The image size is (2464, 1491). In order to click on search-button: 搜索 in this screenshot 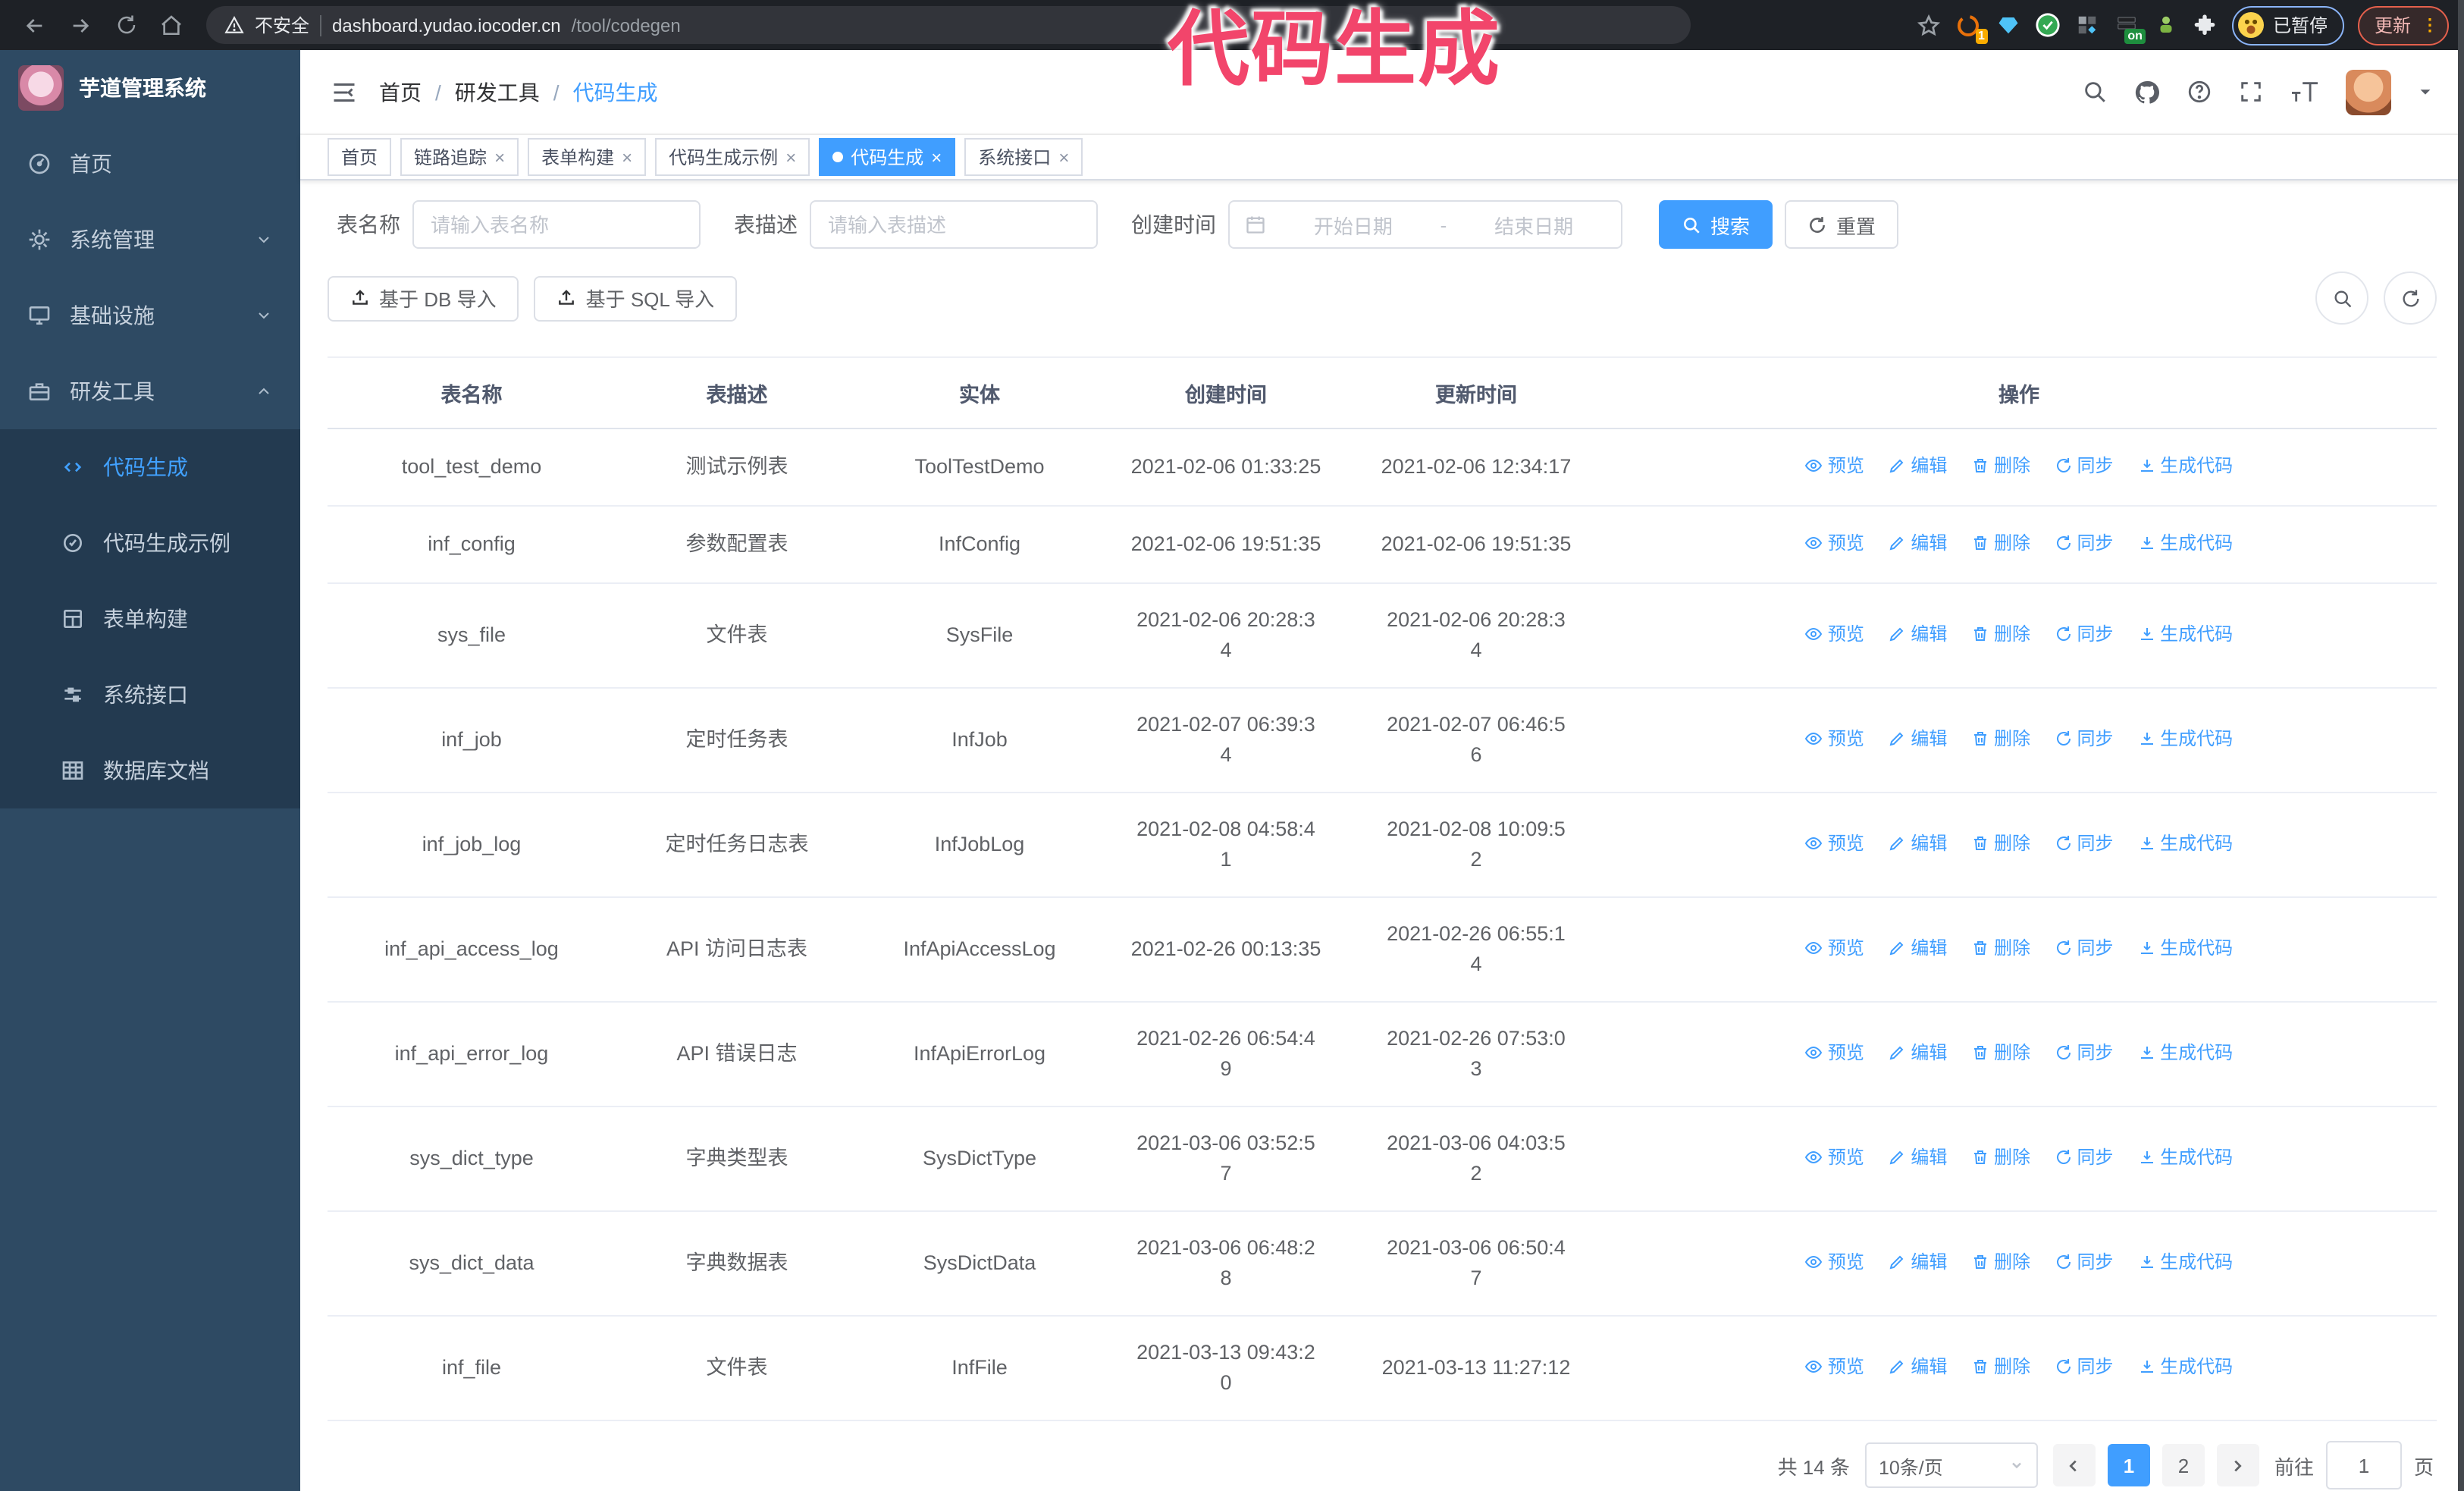, I will do `click(1716, 224)`.